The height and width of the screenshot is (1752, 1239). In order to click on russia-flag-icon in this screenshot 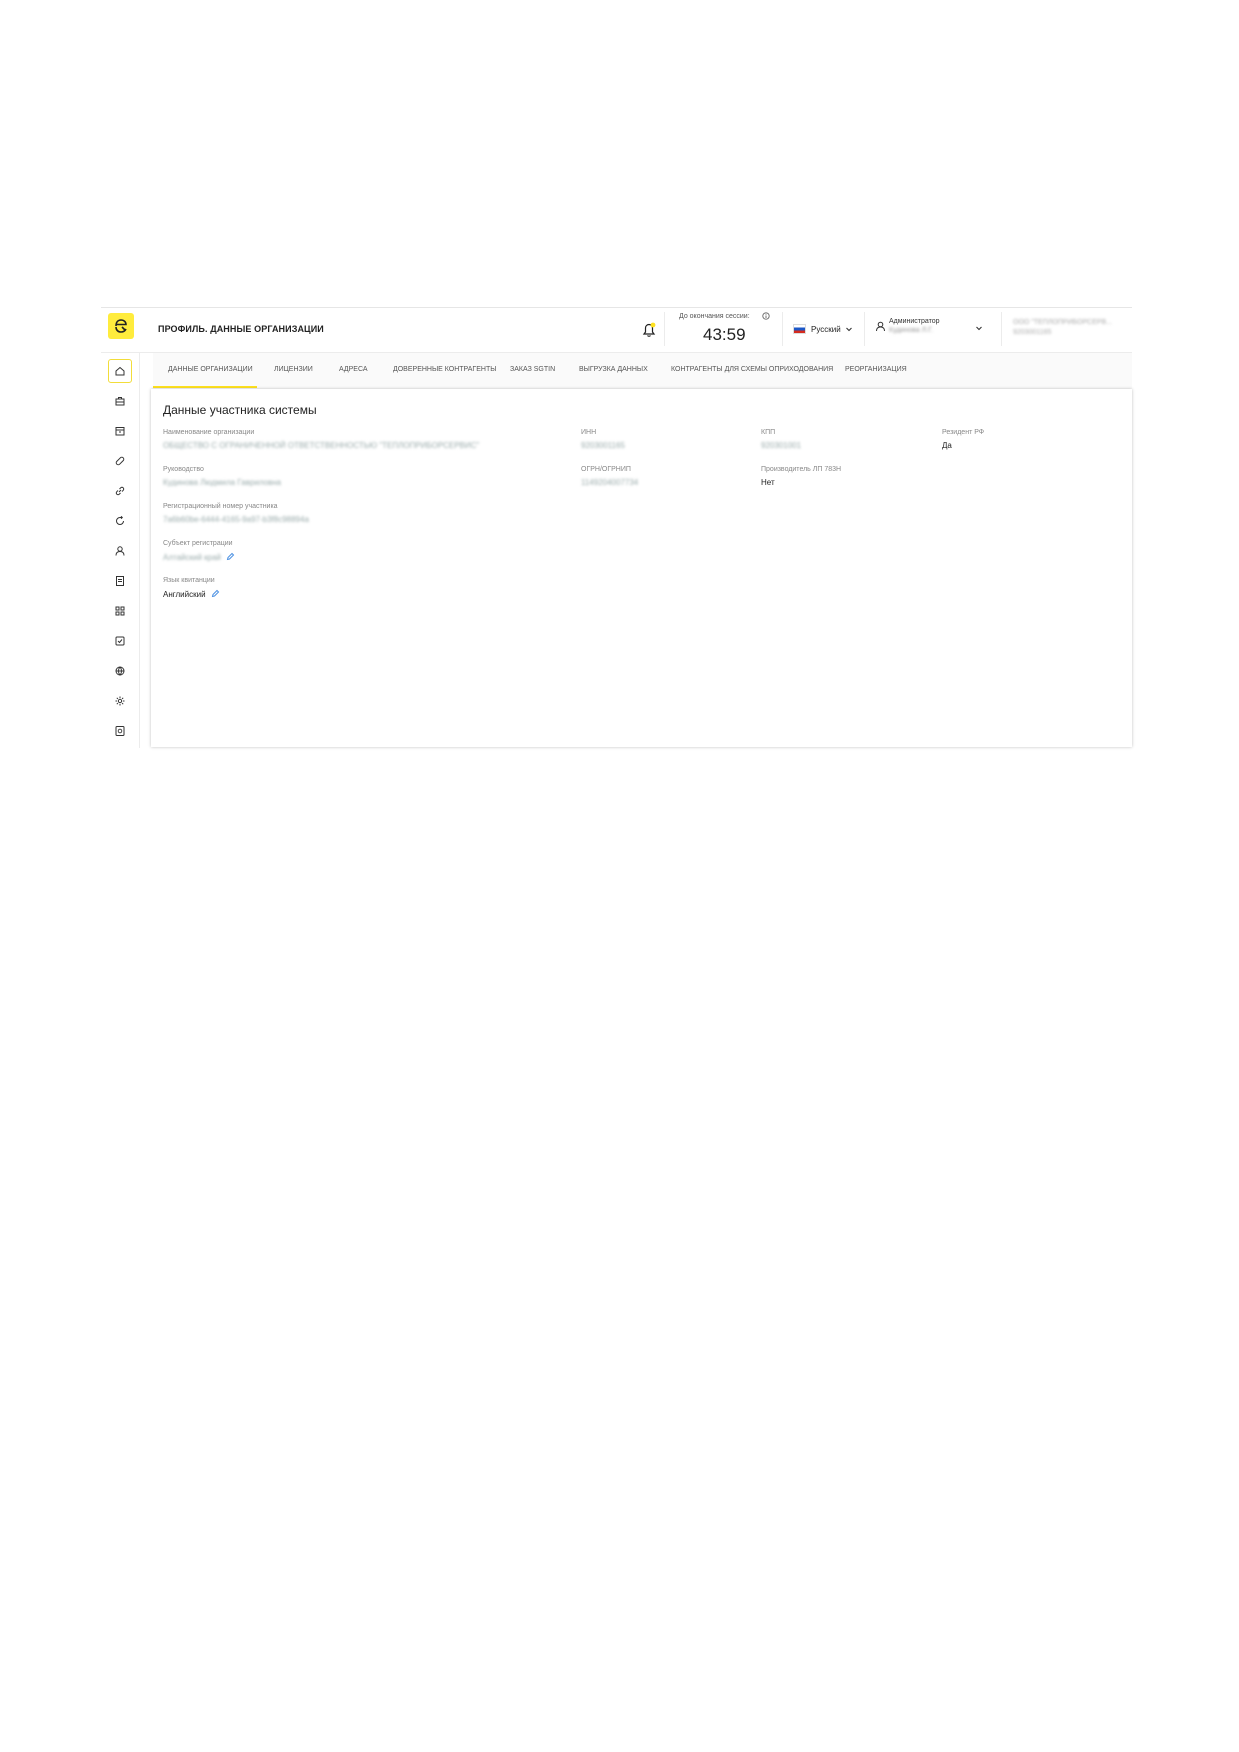, I will do `click(799, 329)`.